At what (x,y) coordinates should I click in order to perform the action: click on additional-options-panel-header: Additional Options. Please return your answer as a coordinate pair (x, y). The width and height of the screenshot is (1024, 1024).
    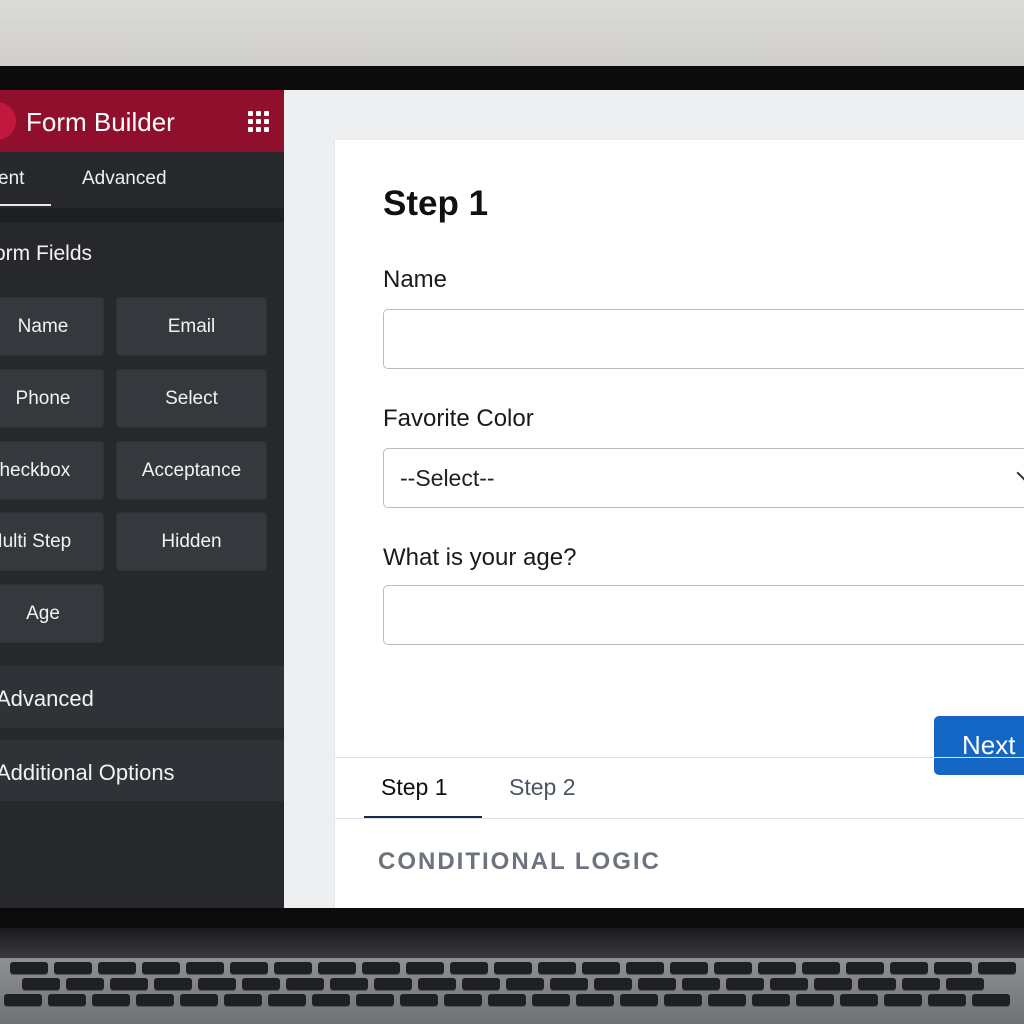
    Looking at the image, I should click on (142, 770).